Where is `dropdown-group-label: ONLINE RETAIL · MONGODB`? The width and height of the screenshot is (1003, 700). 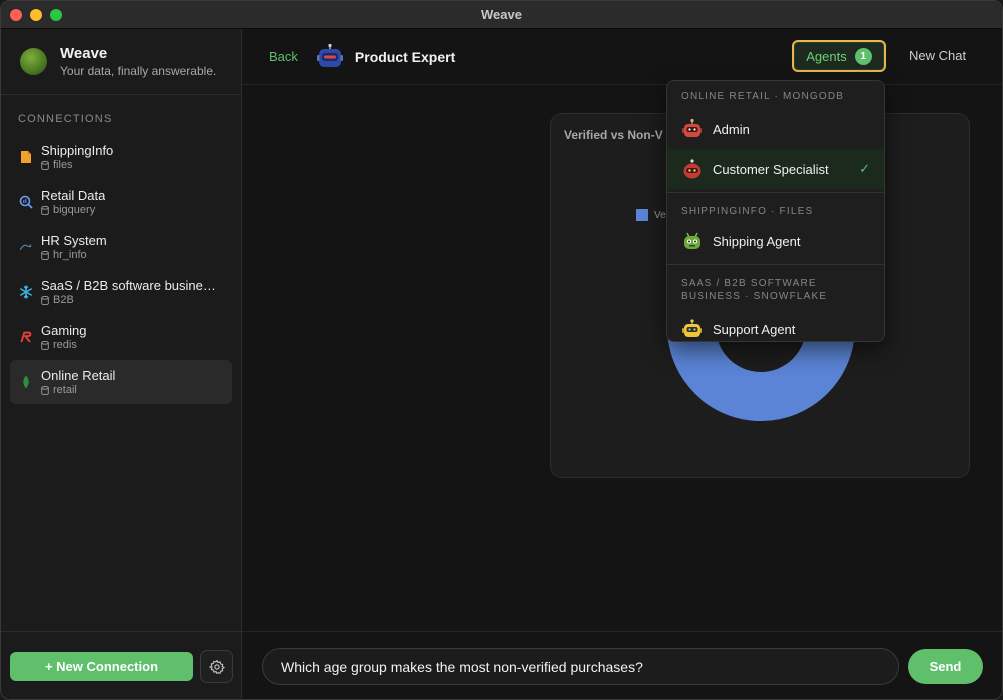 dropdown-group-label: ONLINE RETAIL · MONGODB is located at coordinates (763, 96).